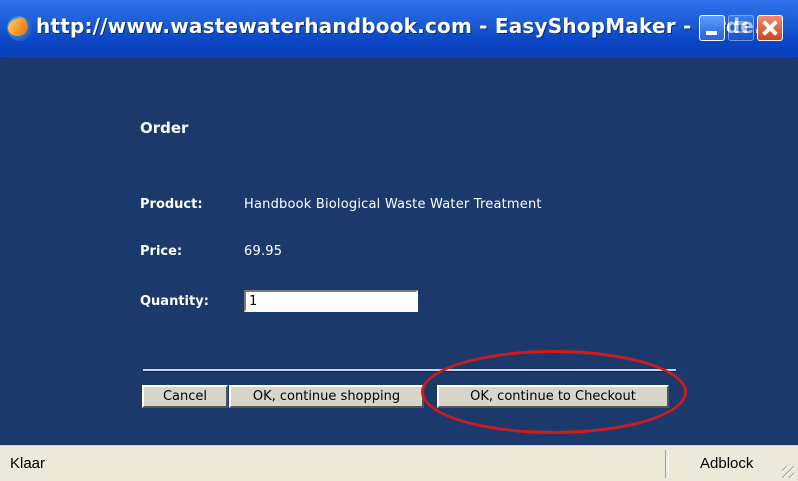  What do you see at coordinates (399, 463) in the screenshot?
I see `status-bar: Klaar Adblock` at bounding box center [399, 463].